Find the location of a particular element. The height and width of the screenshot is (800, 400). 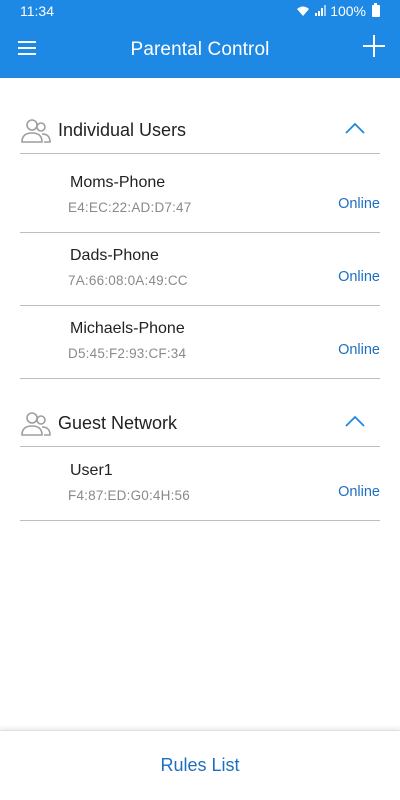

page-title: Parental Control is located at coordinates (200, 49).